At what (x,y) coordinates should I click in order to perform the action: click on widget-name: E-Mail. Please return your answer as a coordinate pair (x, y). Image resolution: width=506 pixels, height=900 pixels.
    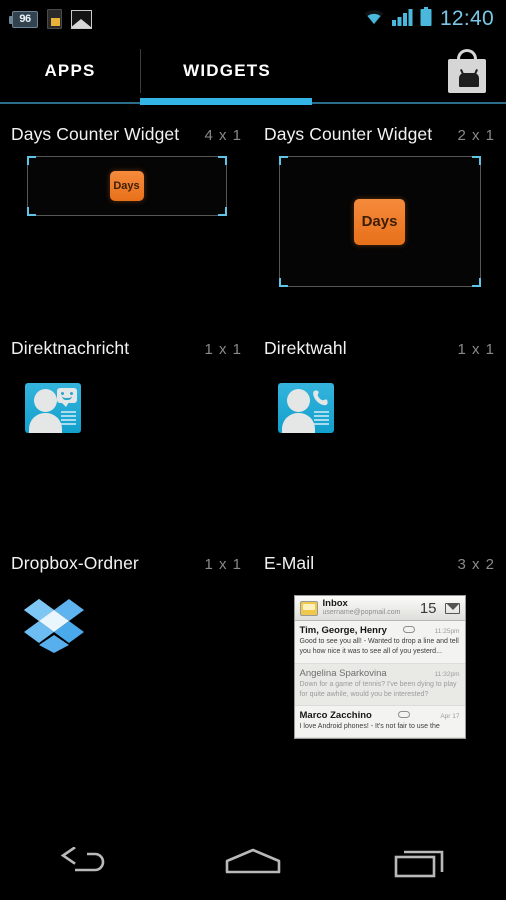
    Looking at the image, I should click on (289, 563).